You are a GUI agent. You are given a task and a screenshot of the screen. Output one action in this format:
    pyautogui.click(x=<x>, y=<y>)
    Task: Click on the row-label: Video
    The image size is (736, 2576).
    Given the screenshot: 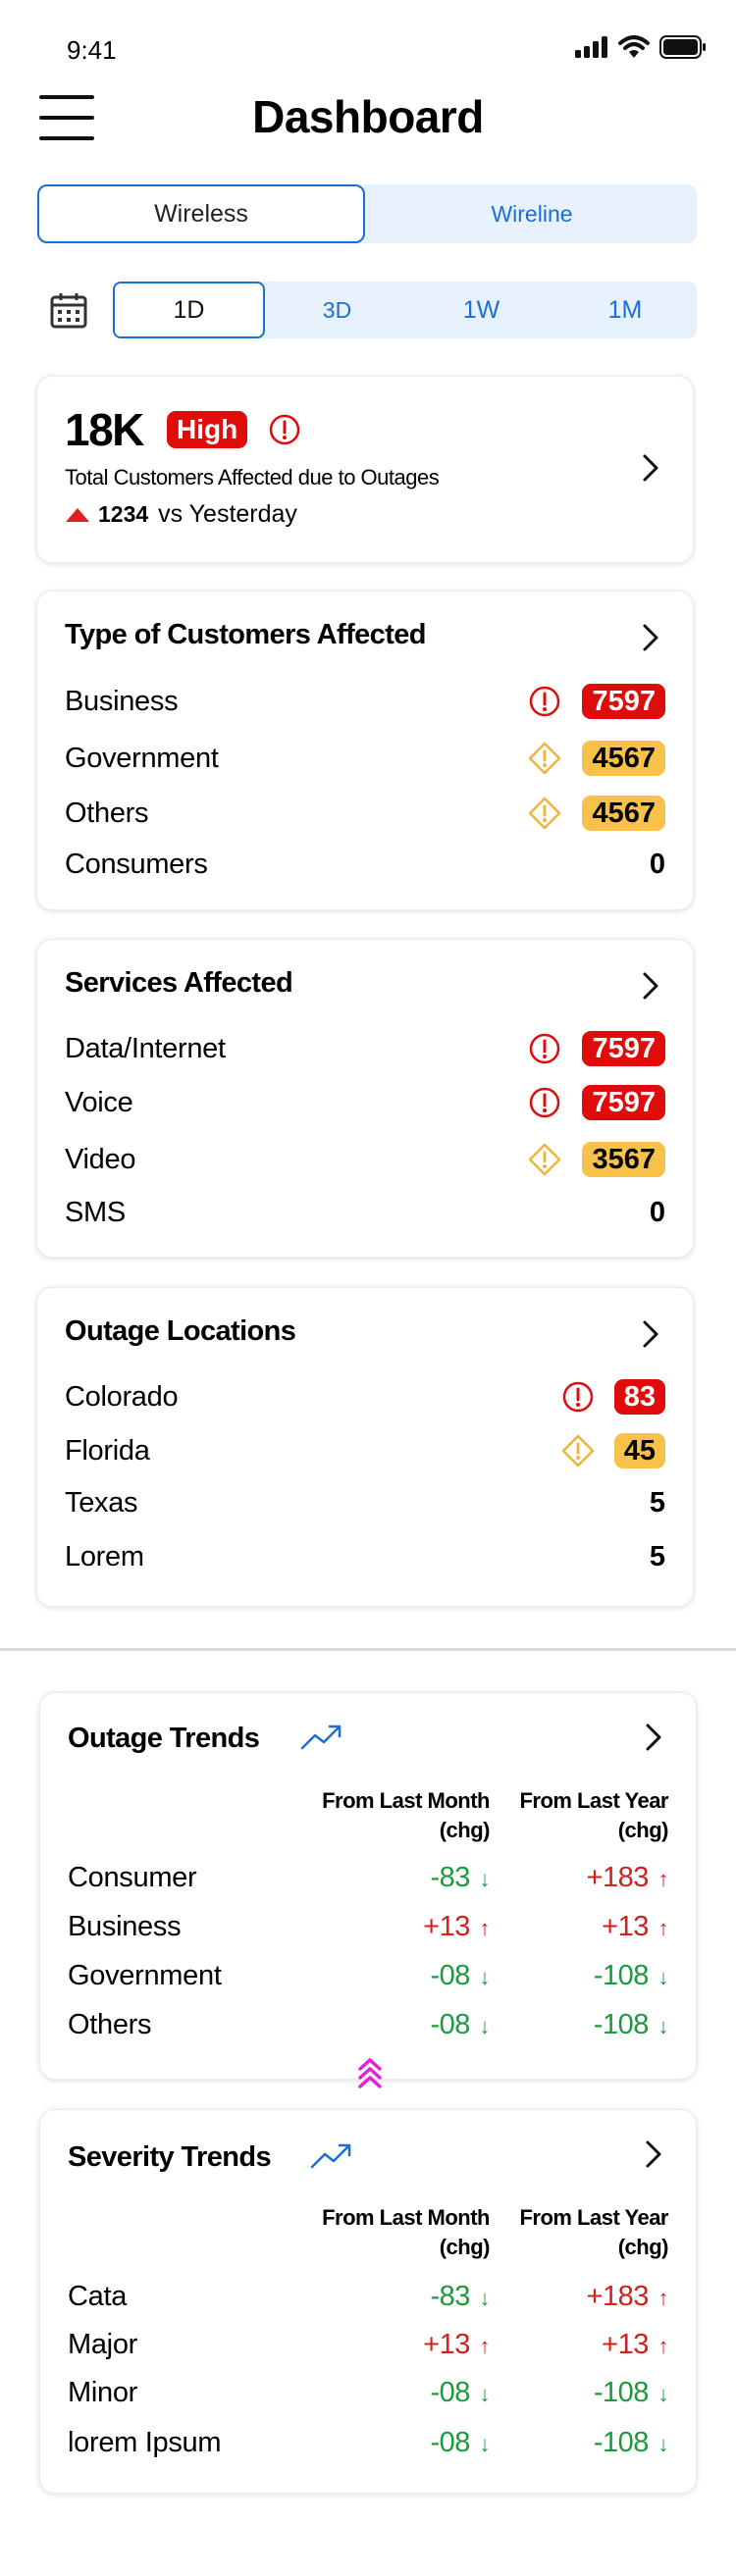 What is the action you would take?
    pyautogui.click(x=100, y=1159)
    